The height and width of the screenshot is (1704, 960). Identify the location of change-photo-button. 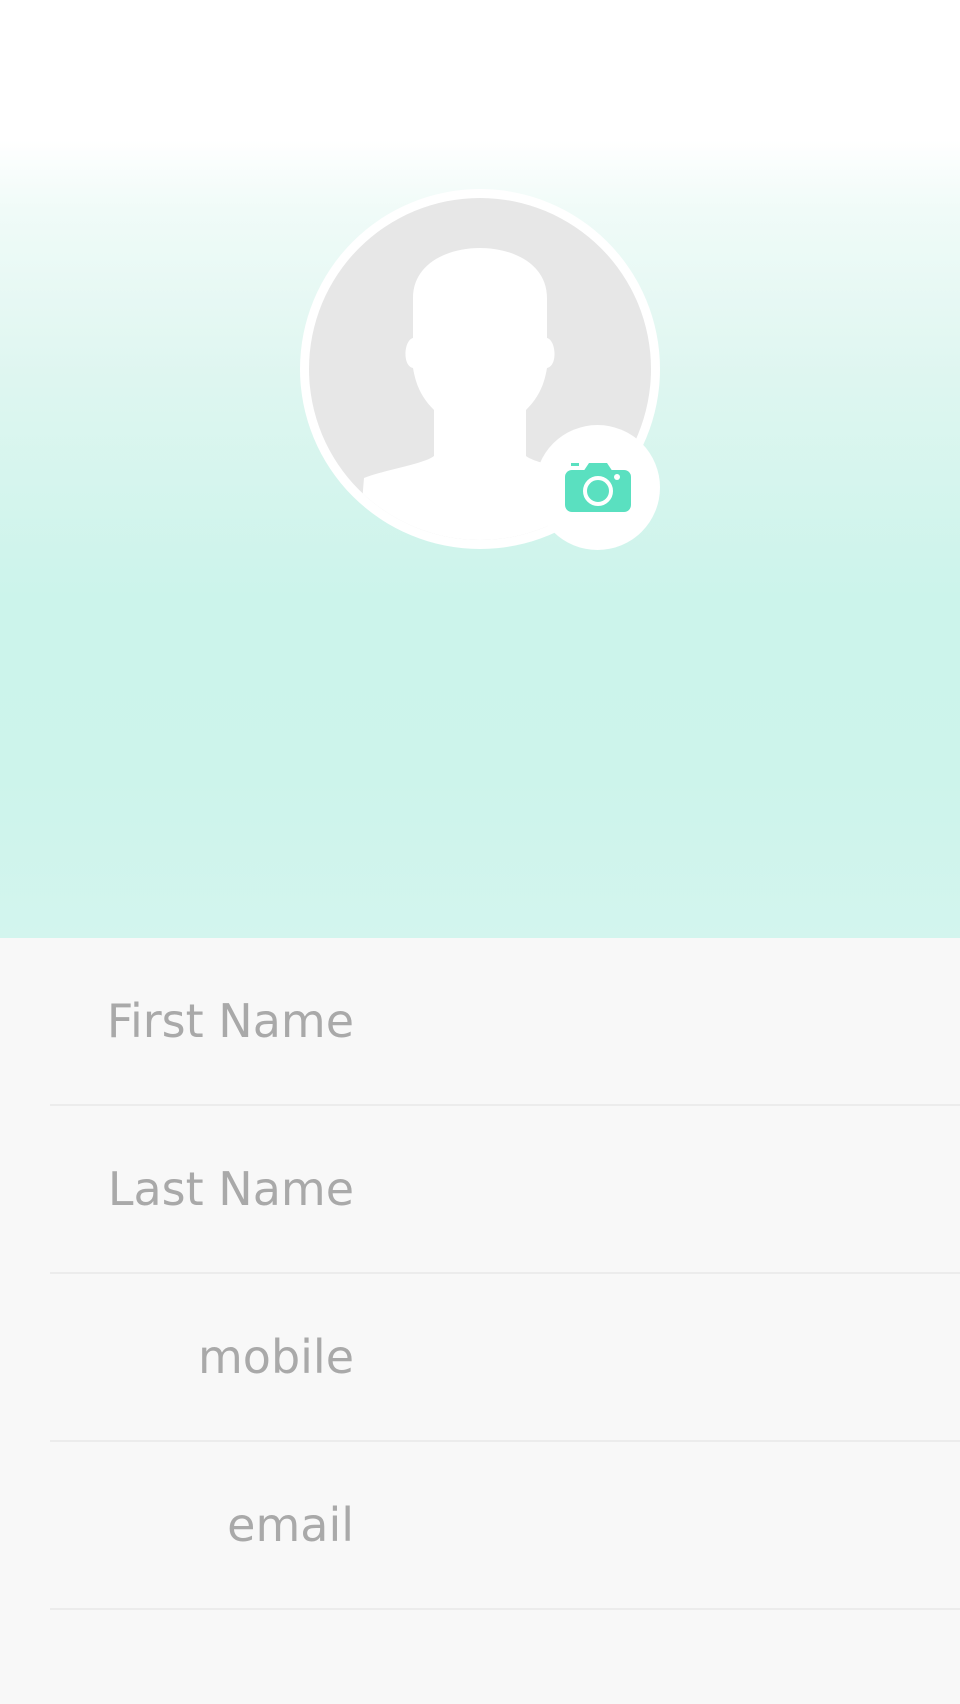
(597, 487).